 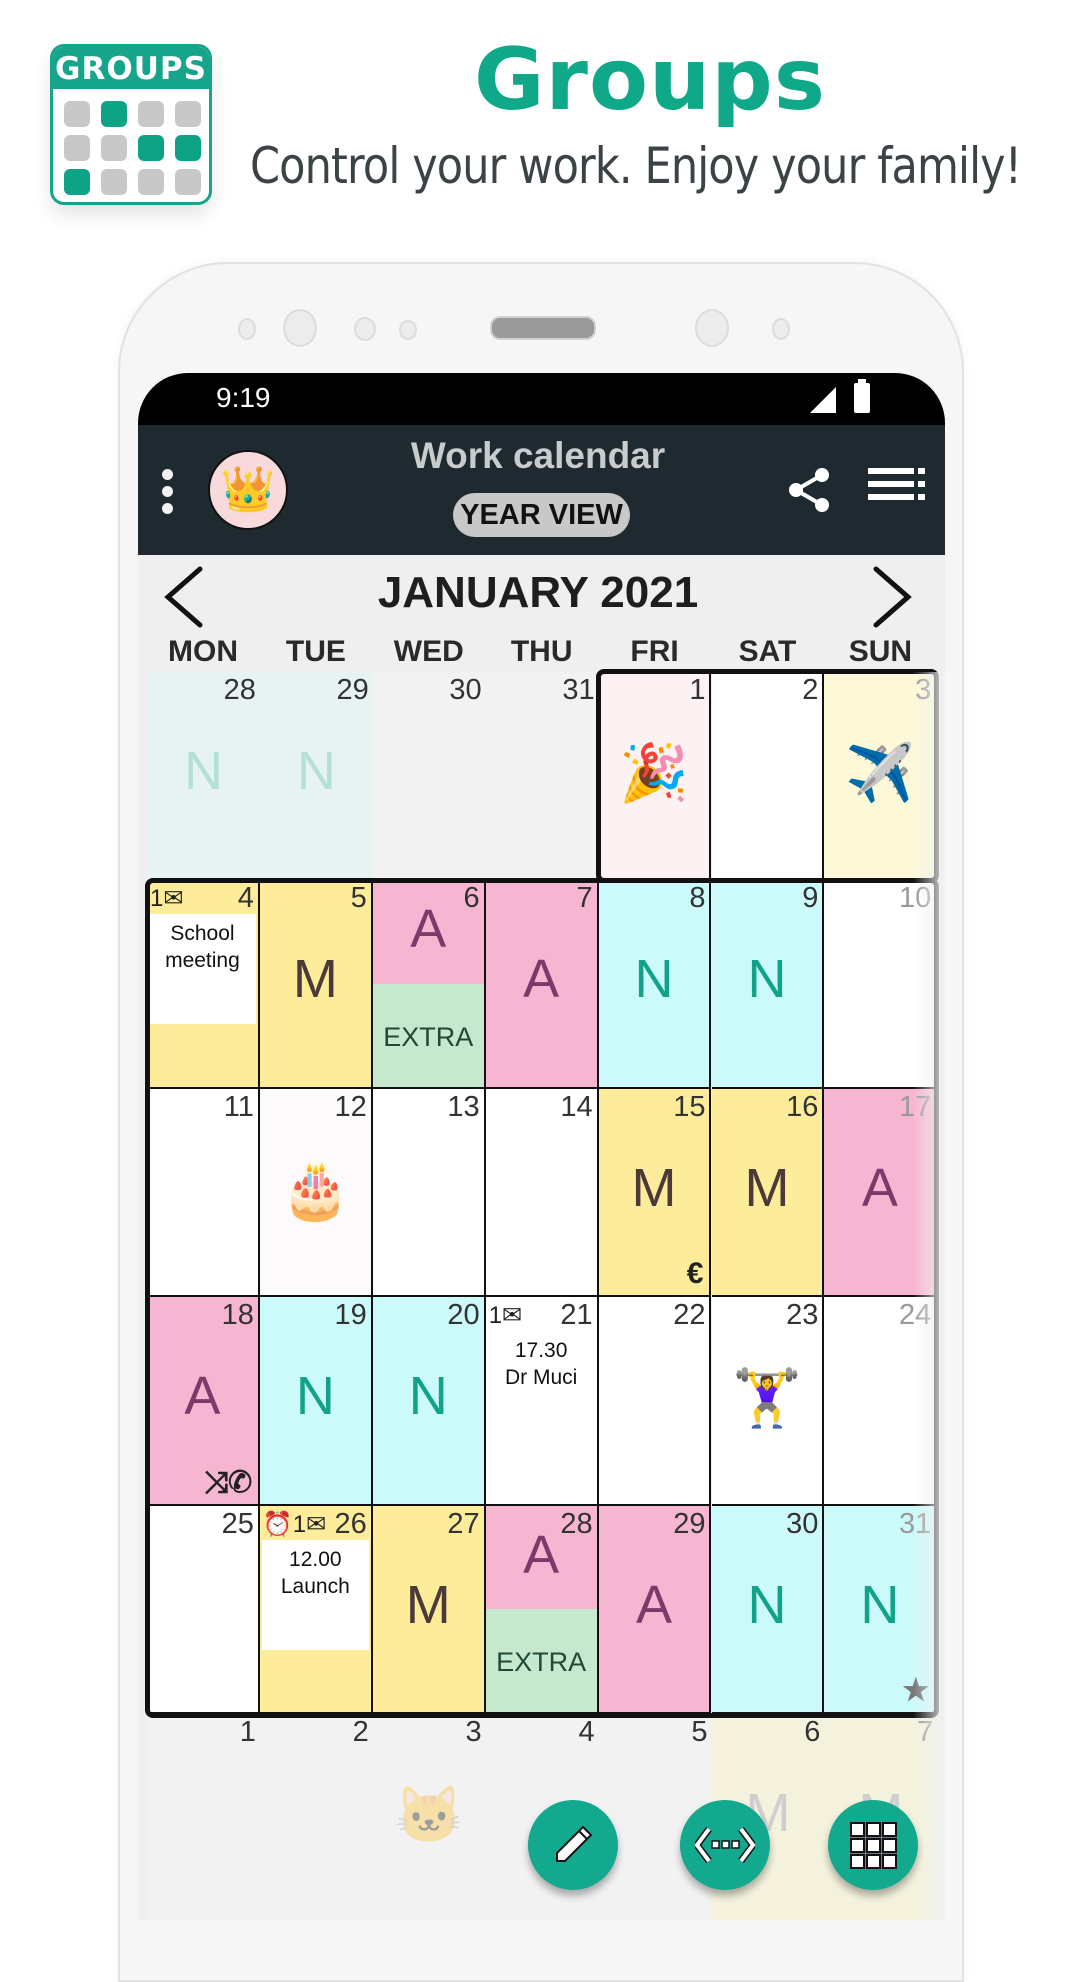 I want to click on day-cell: 17.30 Dr Muci 1✉ 21, so click(x=542, y=1401).